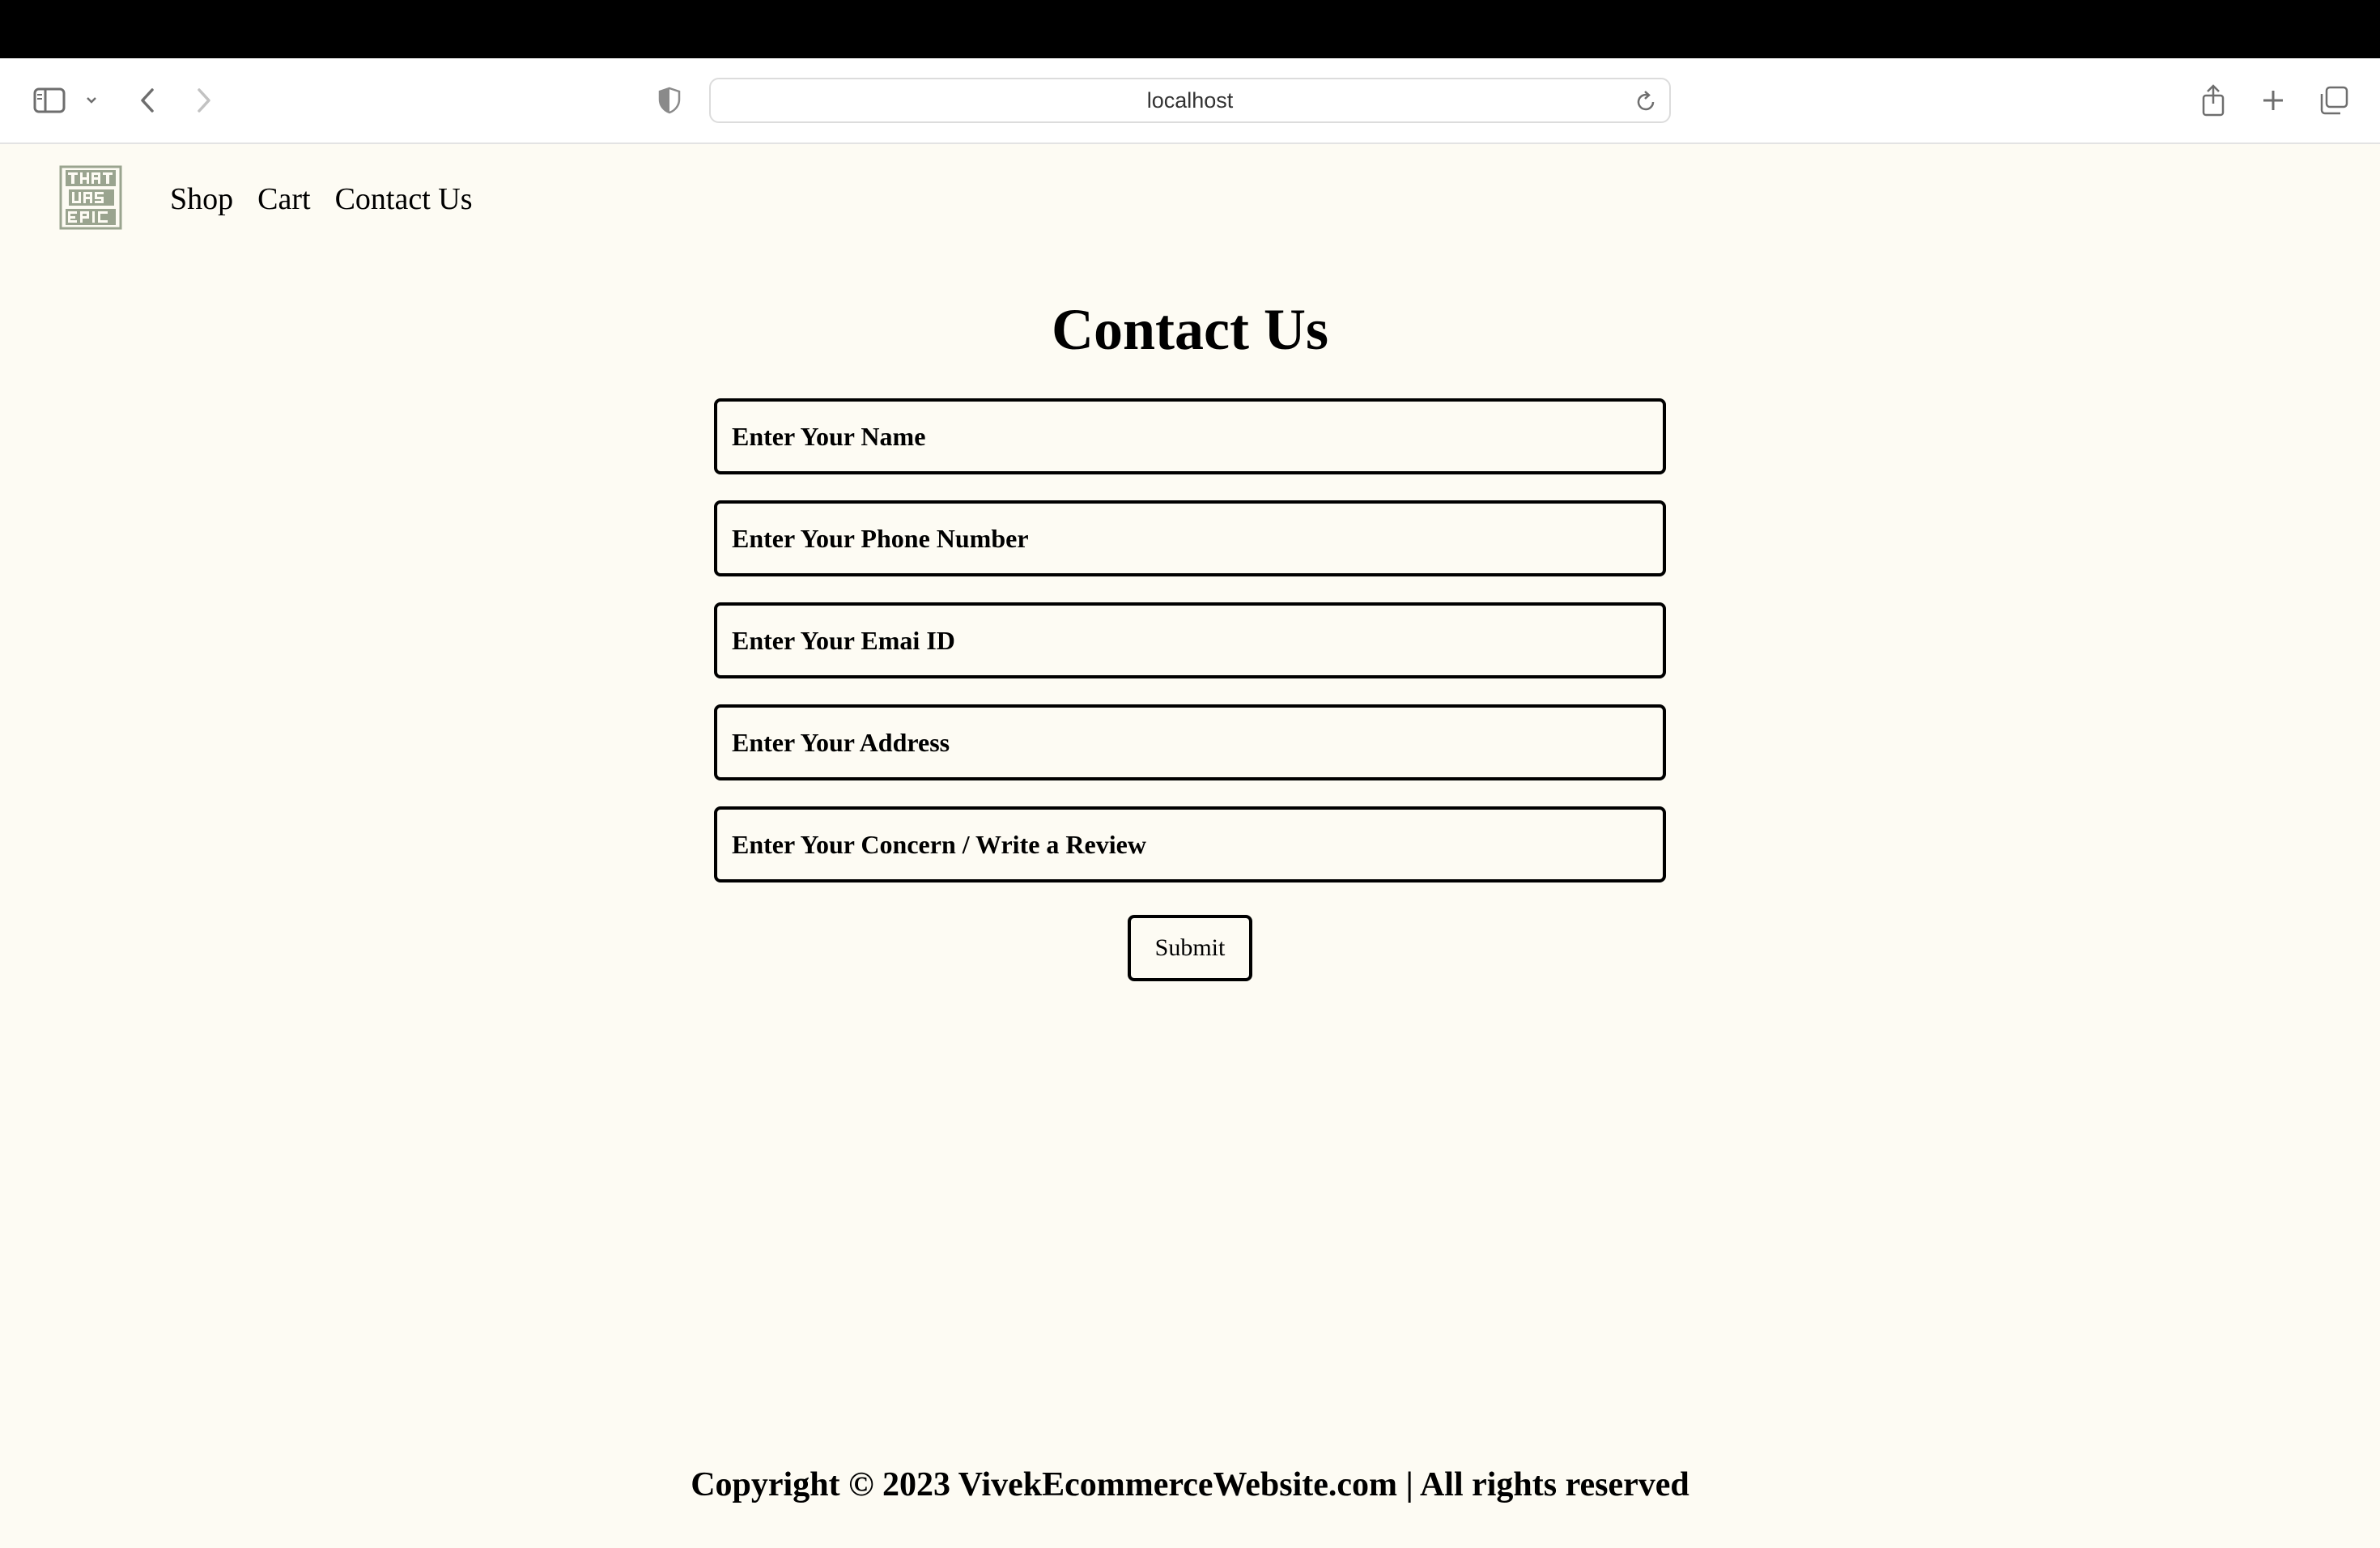 The image size is (2380, 1548). What do you see at coordinates (322, 199) in the screenshot?
I see `main-nav: Shop Cart Contact Us` at bounding box center [322, 199].